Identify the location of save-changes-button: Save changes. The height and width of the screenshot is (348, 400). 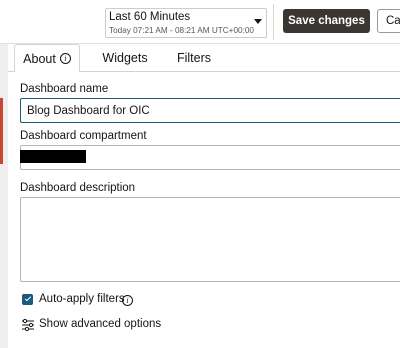
(326, 21).